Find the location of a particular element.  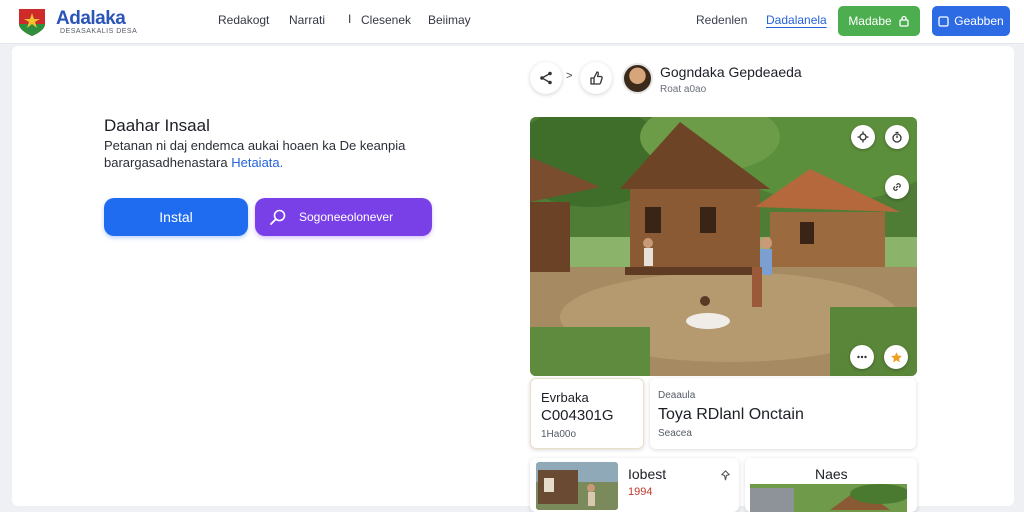

photo-settings-button is located at coordinates (863, 137).